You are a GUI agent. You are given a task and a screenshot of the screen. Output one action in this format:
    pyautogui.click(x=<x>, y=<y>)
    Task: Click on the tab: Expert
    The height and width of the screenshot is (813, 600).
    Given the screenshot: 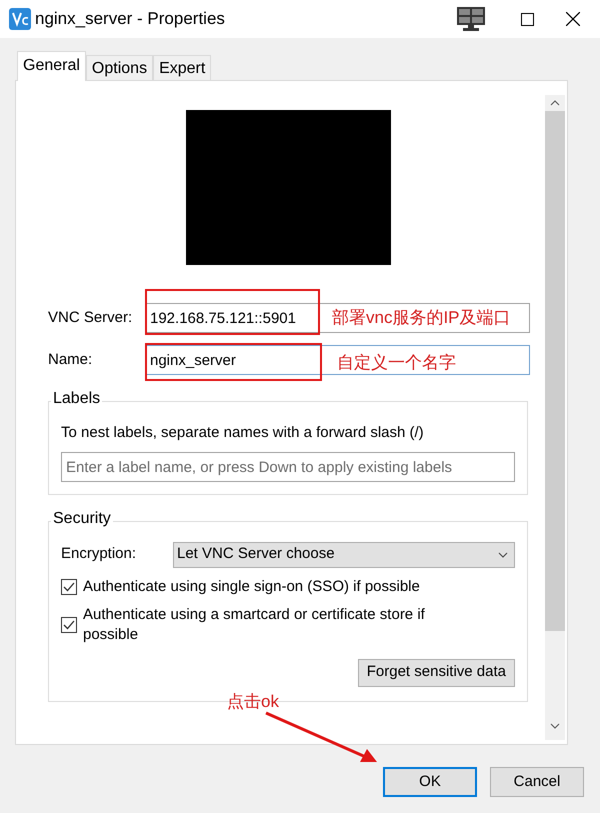 What is the action you would take?
    pyautogui.click(x=182, y=67)
    